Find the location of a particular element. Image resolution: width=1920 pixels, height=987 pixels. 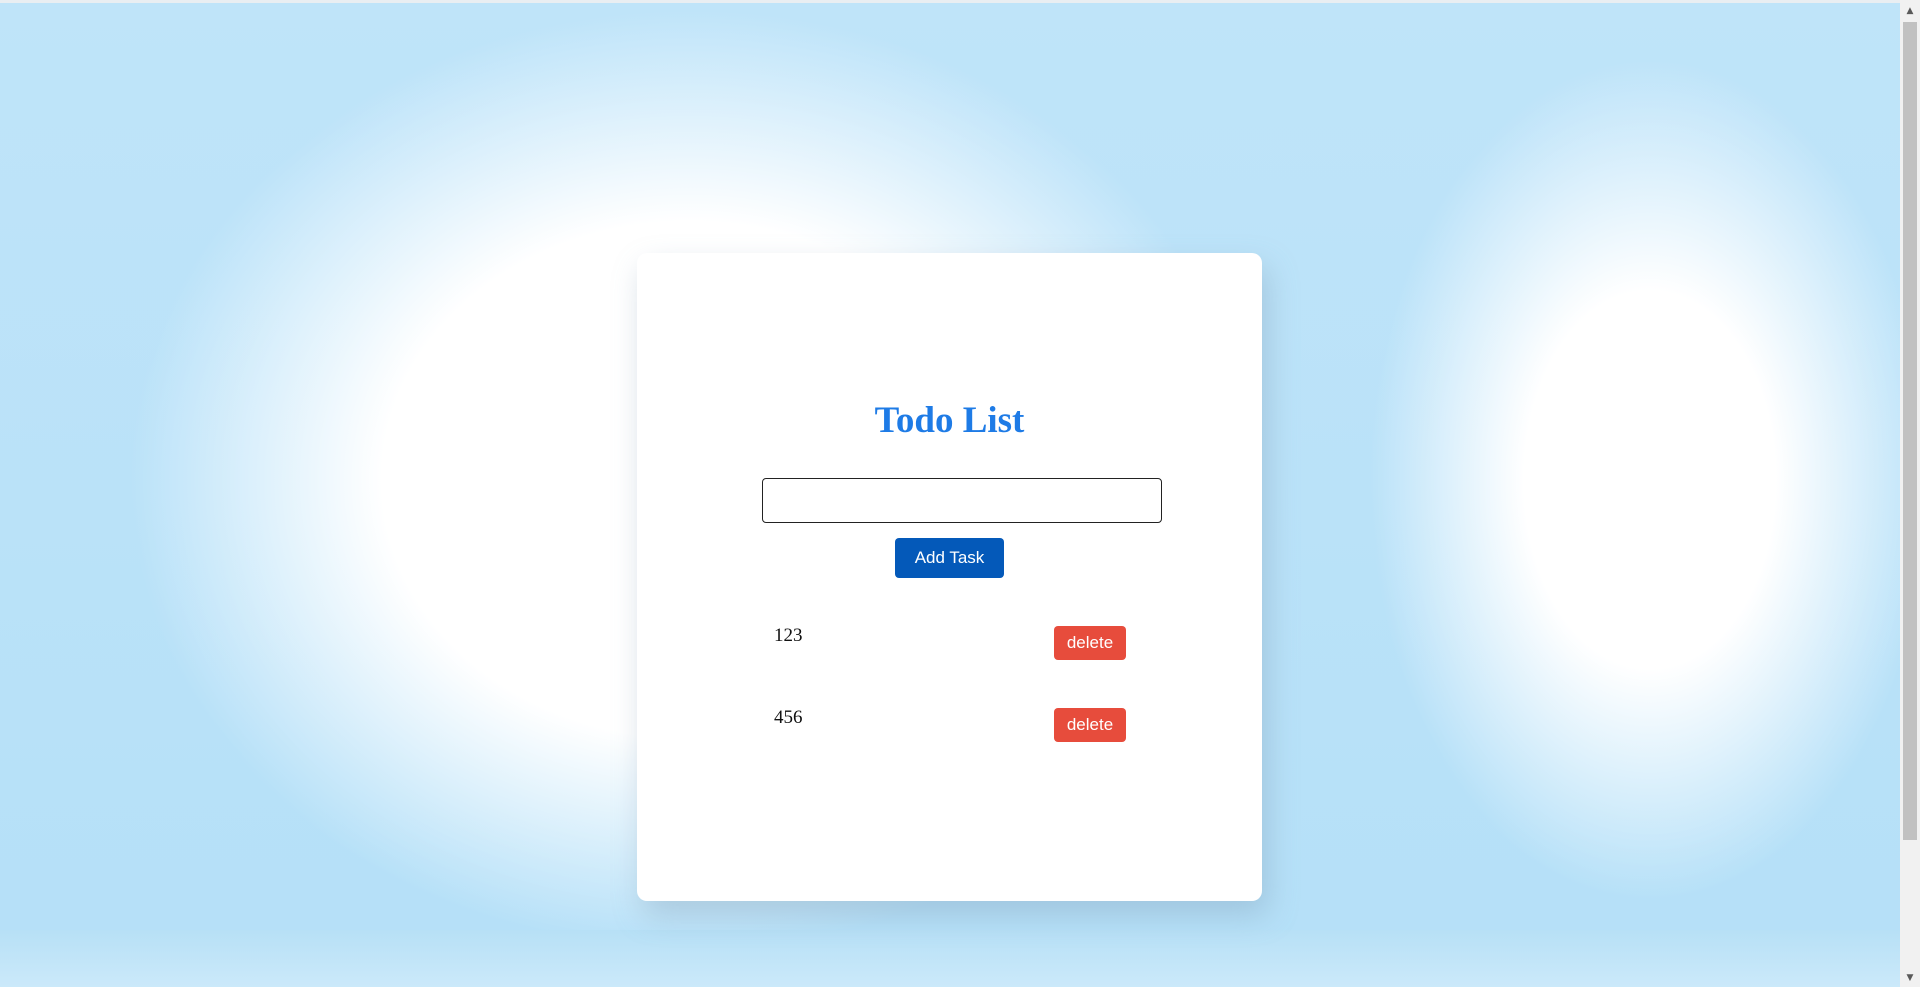

add-task-button: Add Task is located at coordinates (949, 558).